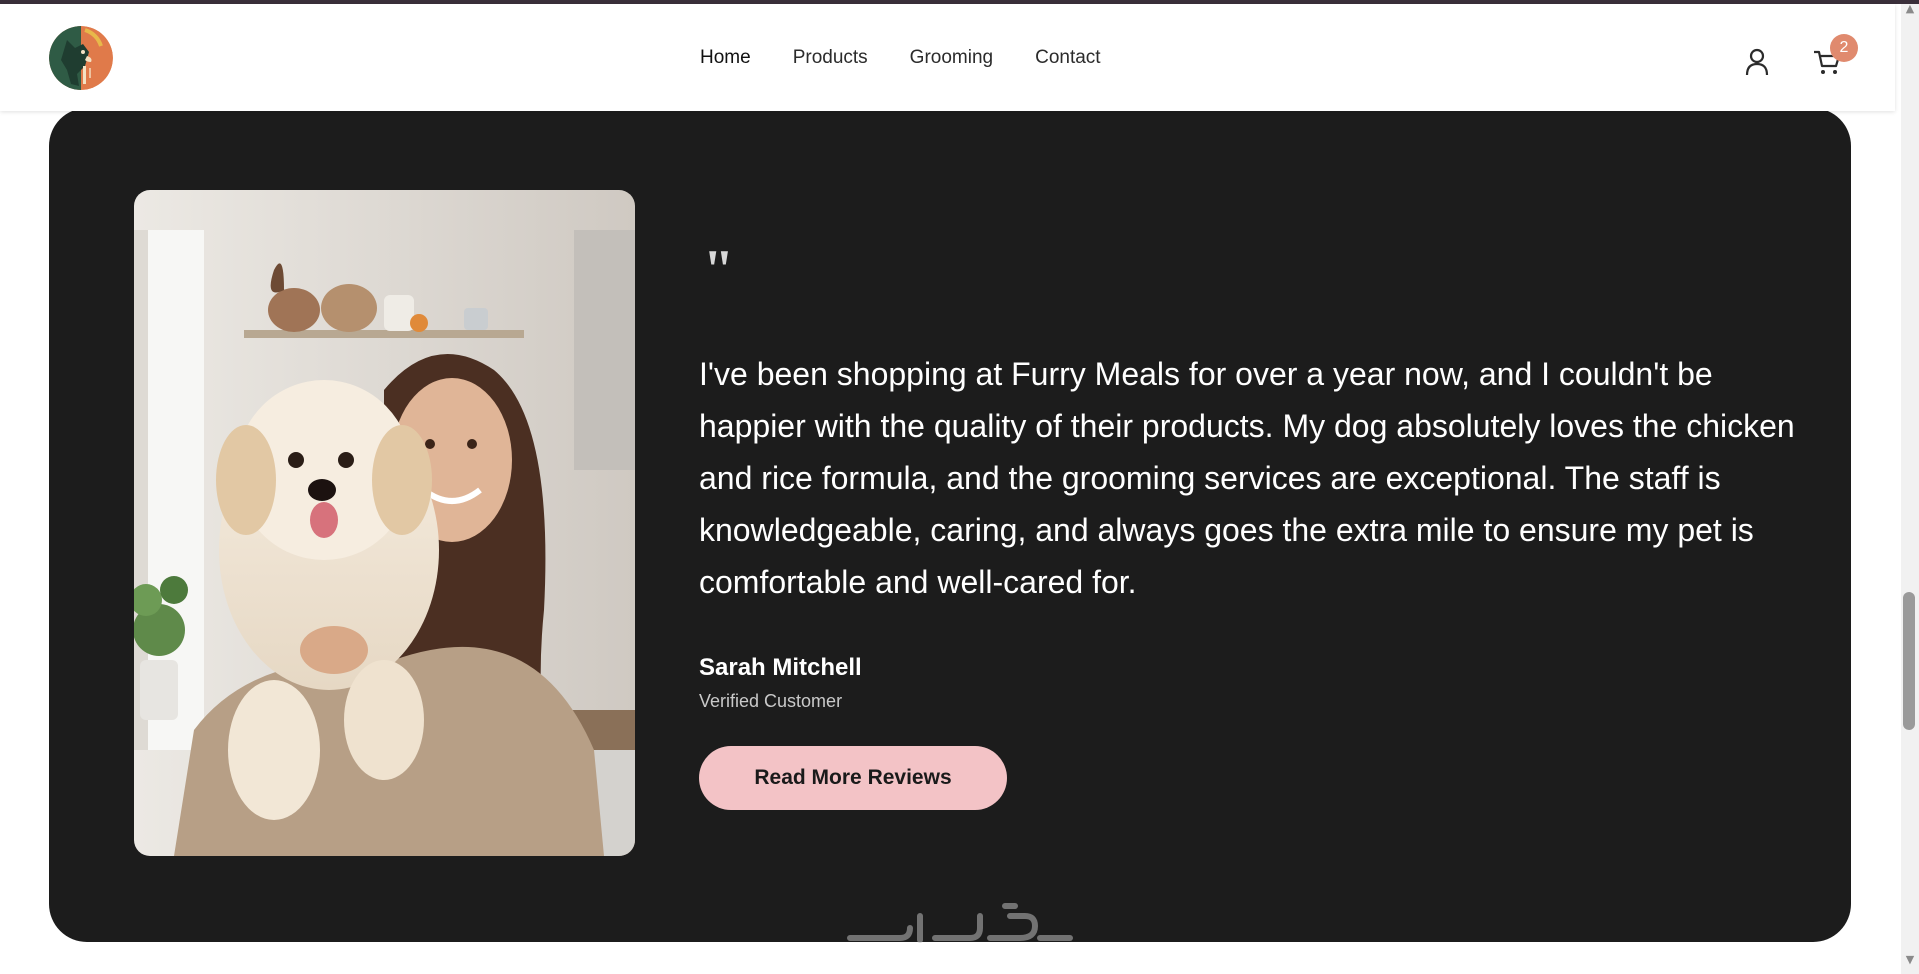  What do you see at coordinates (1844, 48) in the screenshot?
I see `cart-count-badge: 2` at bounding box center [1844, 48].